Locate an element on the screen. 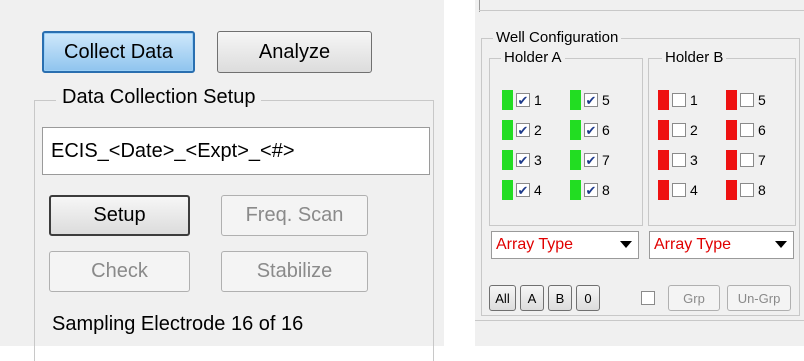  select-b-button: B is located at coordinates (560, 298).